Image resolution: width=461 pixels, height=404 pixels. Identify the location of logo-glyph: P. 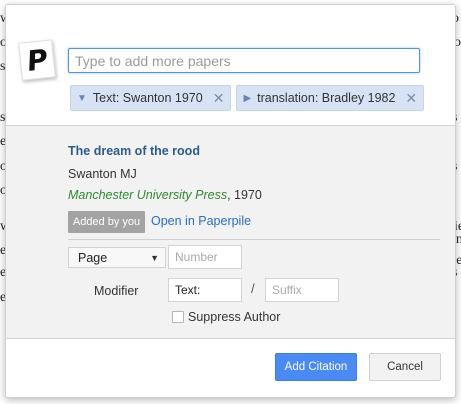
(37, 60).